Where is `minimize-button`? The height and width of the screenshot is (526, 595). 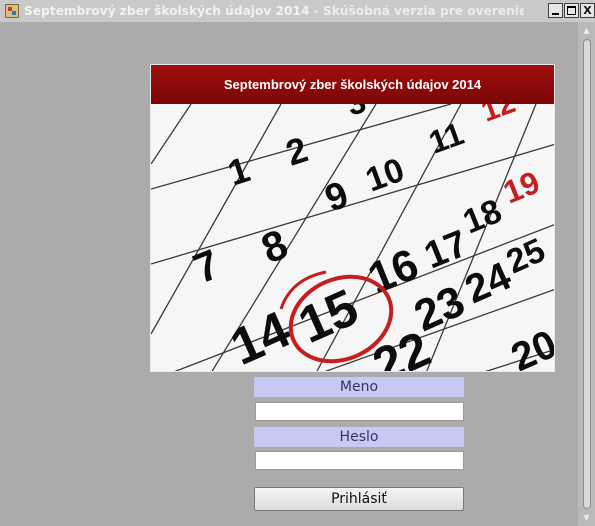 minimize-button is located at coordinates (555, 10).